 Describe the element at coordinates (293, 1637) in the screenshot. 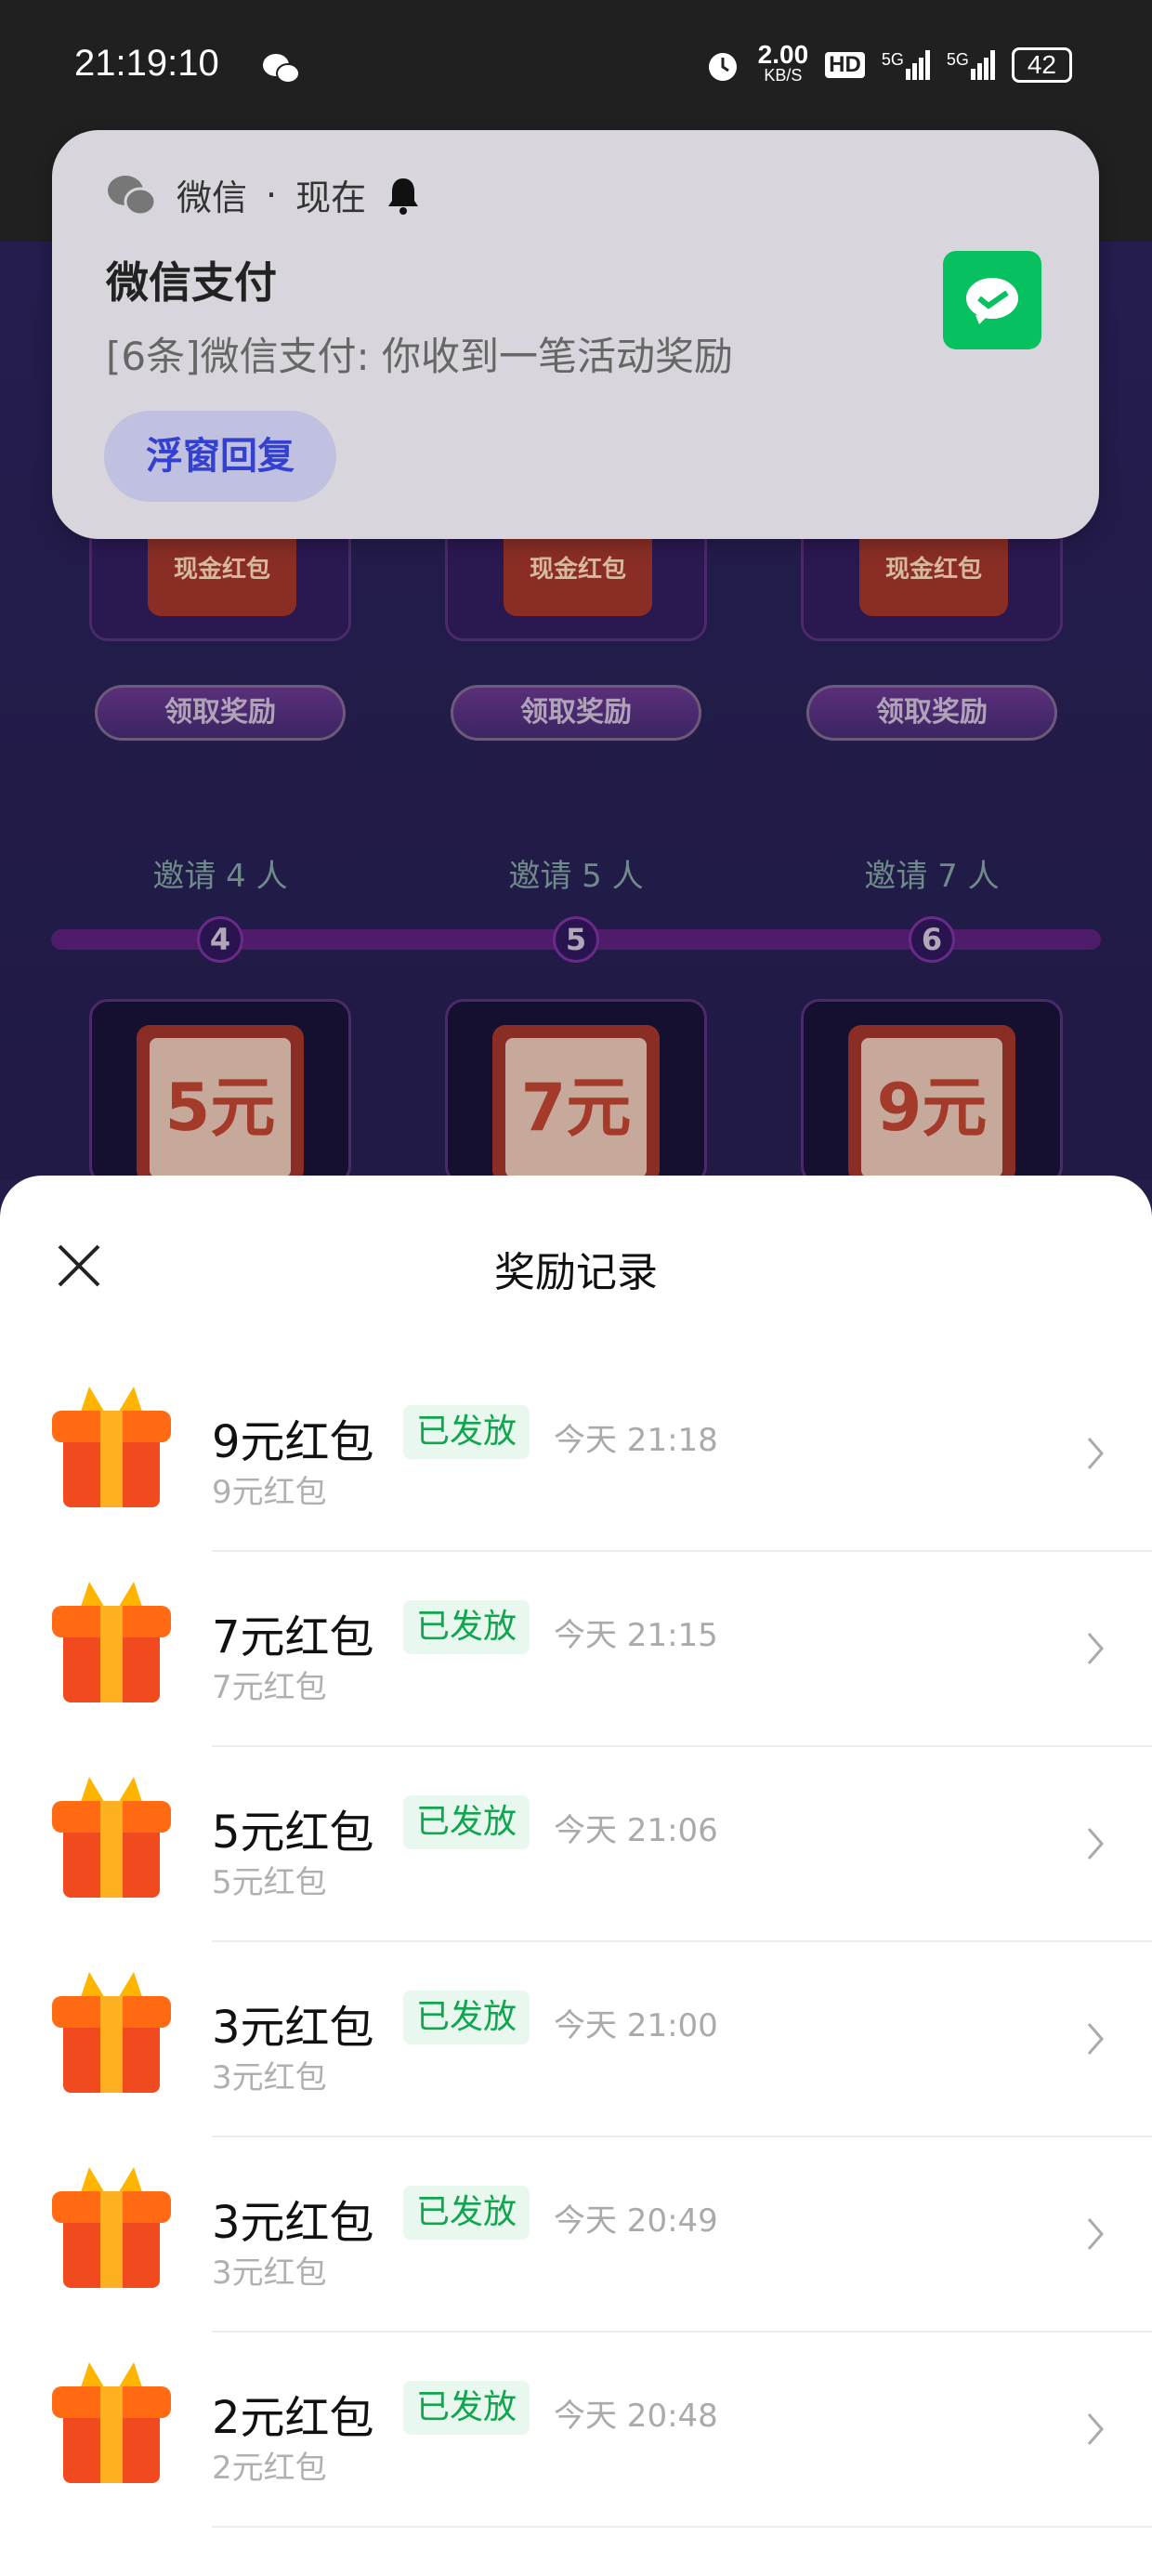

I see `record-title: 7元红包` at that location.